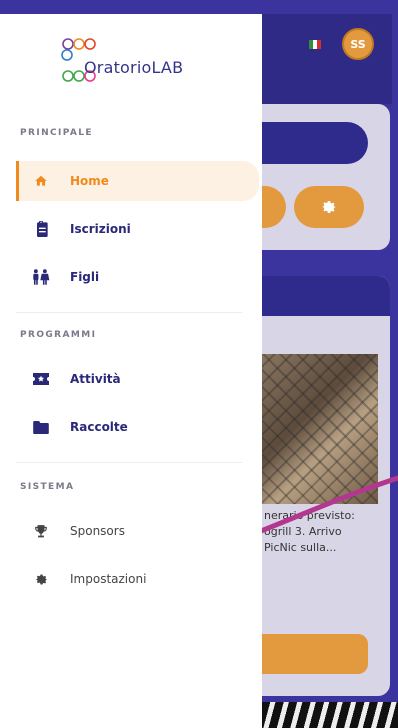  What do you see at coordinates (41, 277) in the screenshot?
I see `children-icon` at bounding box center [41, 277].